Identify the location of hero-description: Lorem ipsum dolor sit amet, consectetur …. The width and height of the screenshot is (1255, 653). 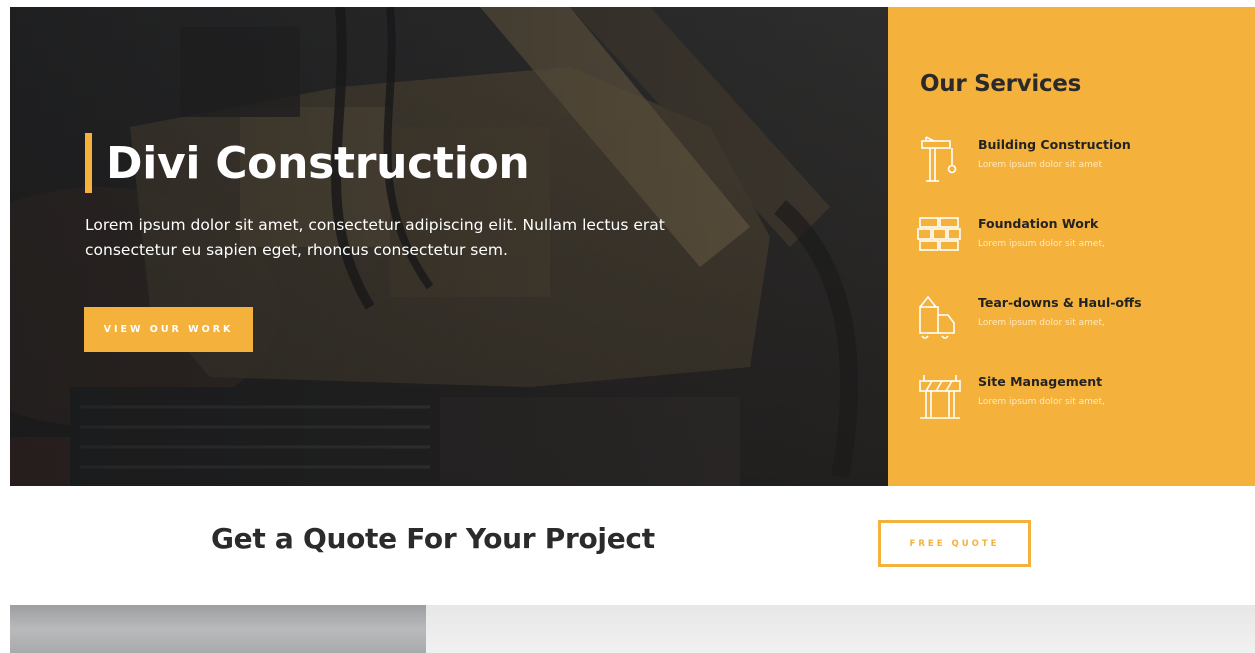
(375, 237).